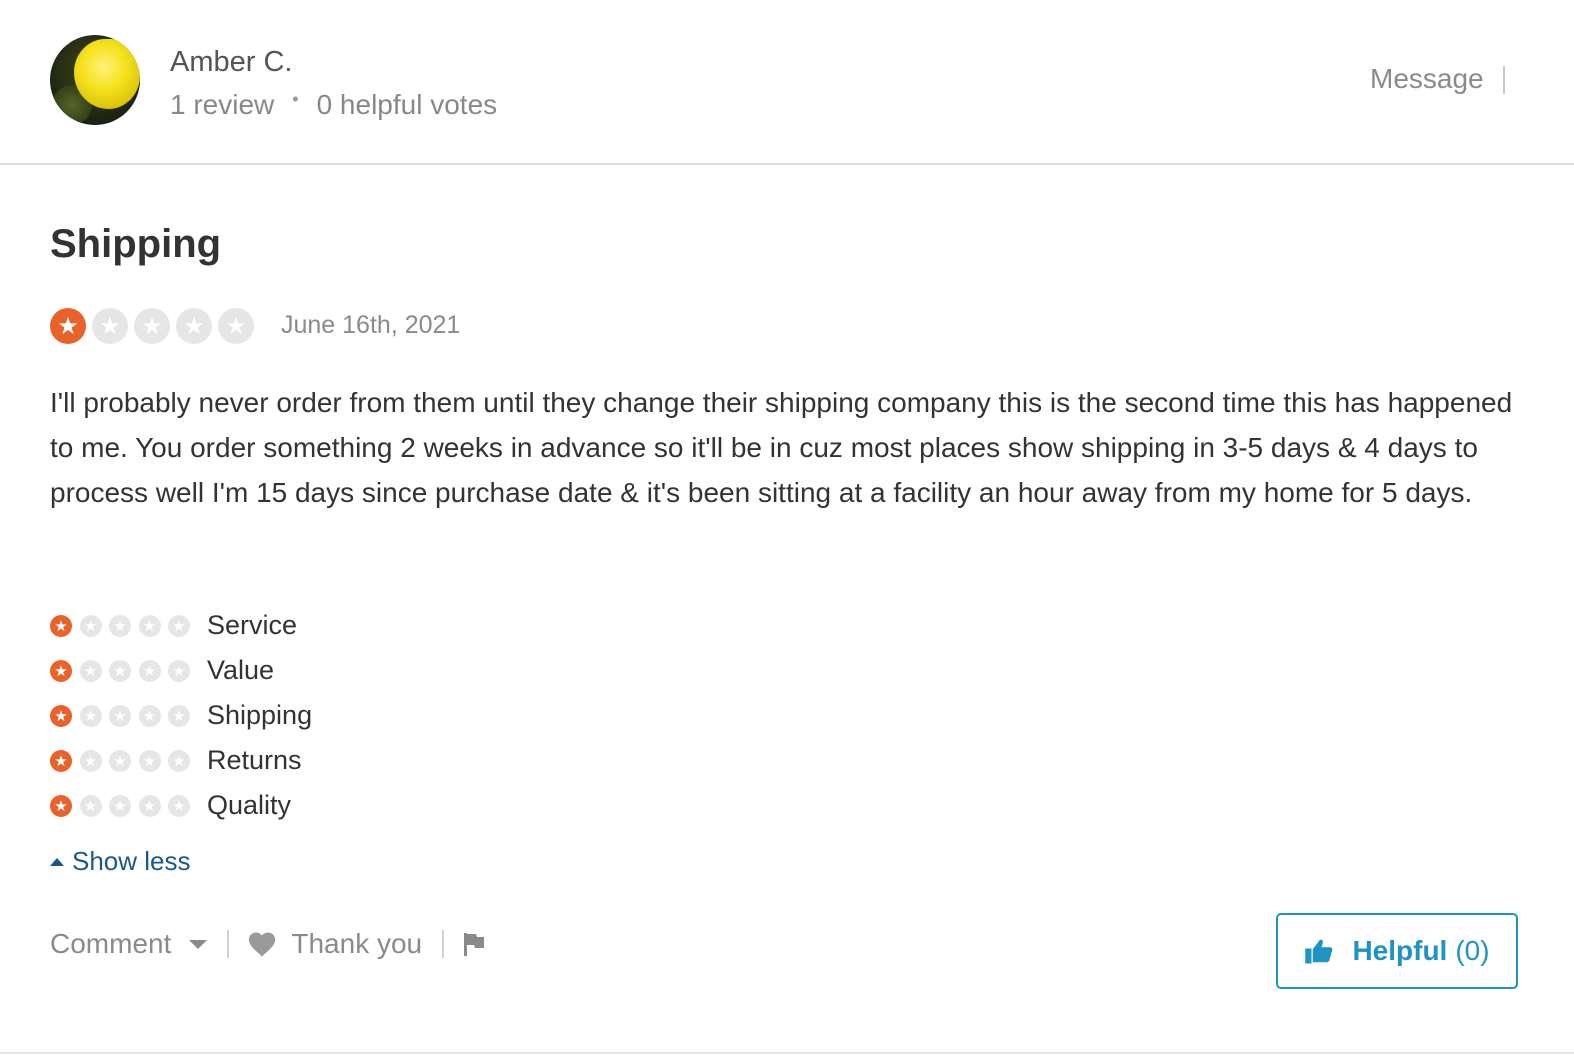 The width and height of the screenshot is (1574, 1058). I want to click on sub-rating-row: ★ ★ ★ ★ ★ Returns, so click(181, 760).